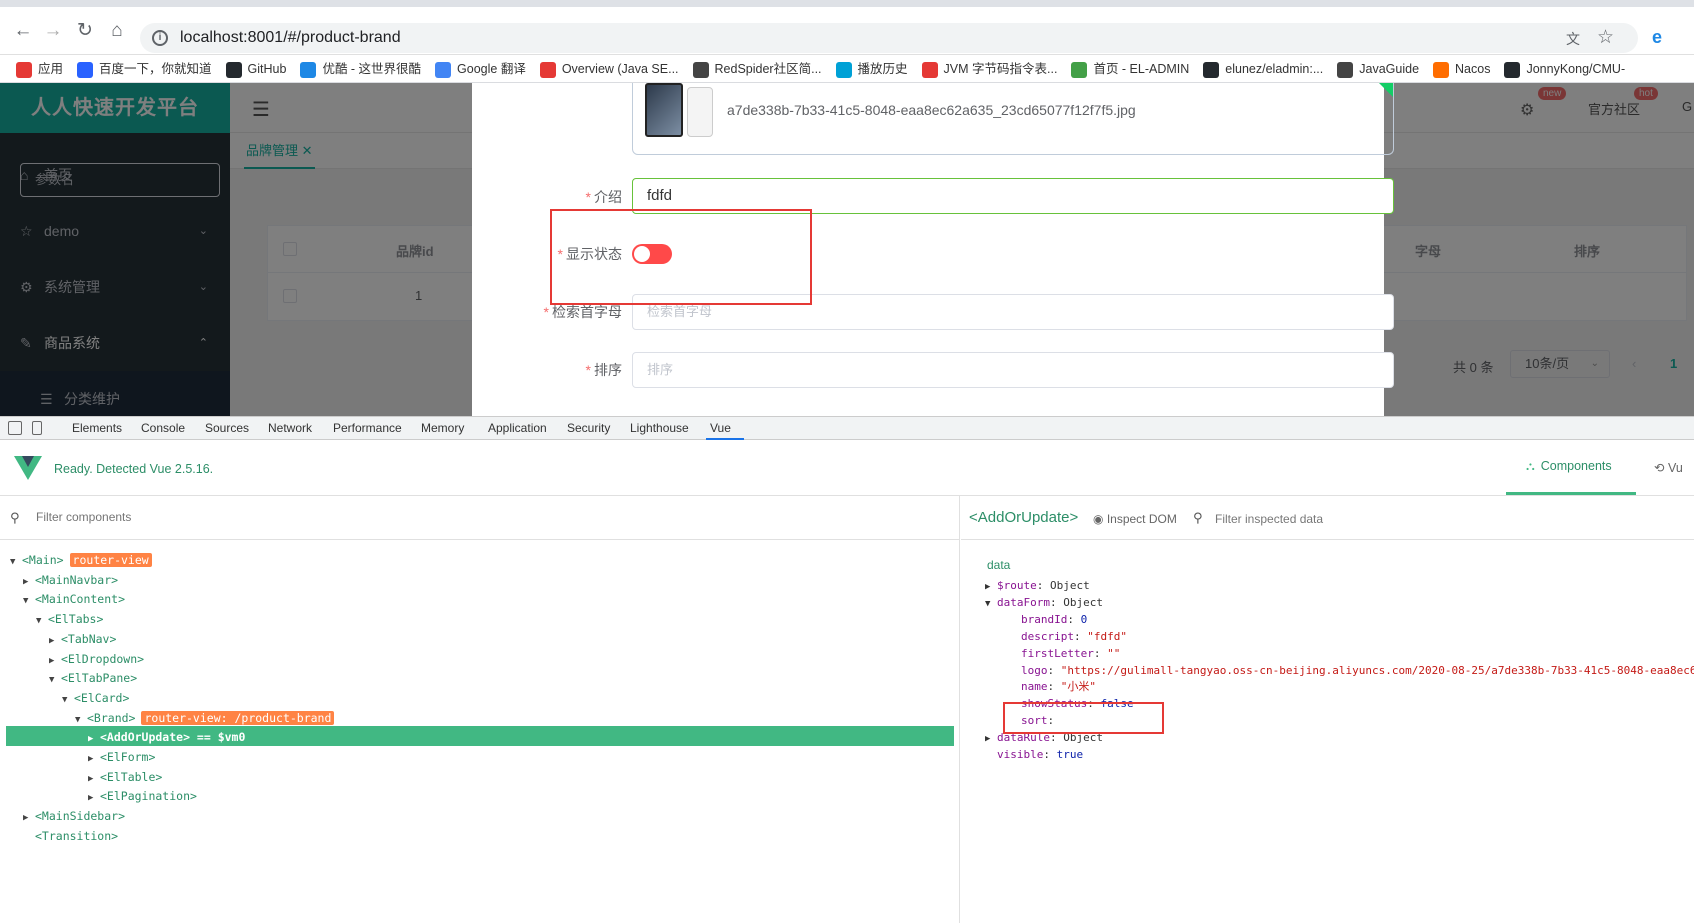 This screenshot has height=923, width=1694. Describe the element at coordinates (142, 796) in the screenshot. I see `tree-node: ▶ <ElPagination>` at that location.